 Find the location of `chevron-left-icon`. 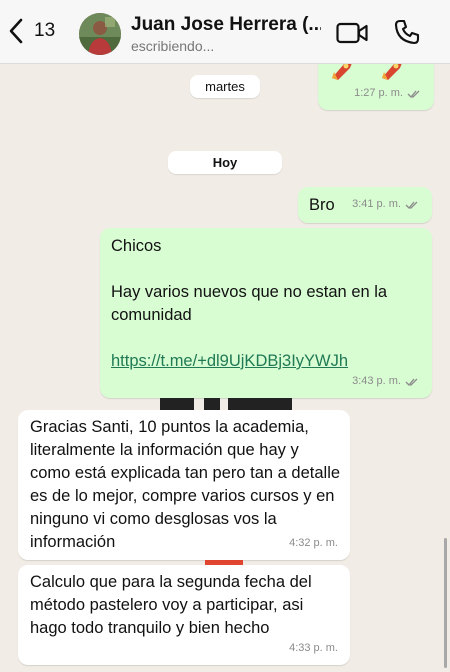

chevron-left-icon is located at coordinates (16, 31).